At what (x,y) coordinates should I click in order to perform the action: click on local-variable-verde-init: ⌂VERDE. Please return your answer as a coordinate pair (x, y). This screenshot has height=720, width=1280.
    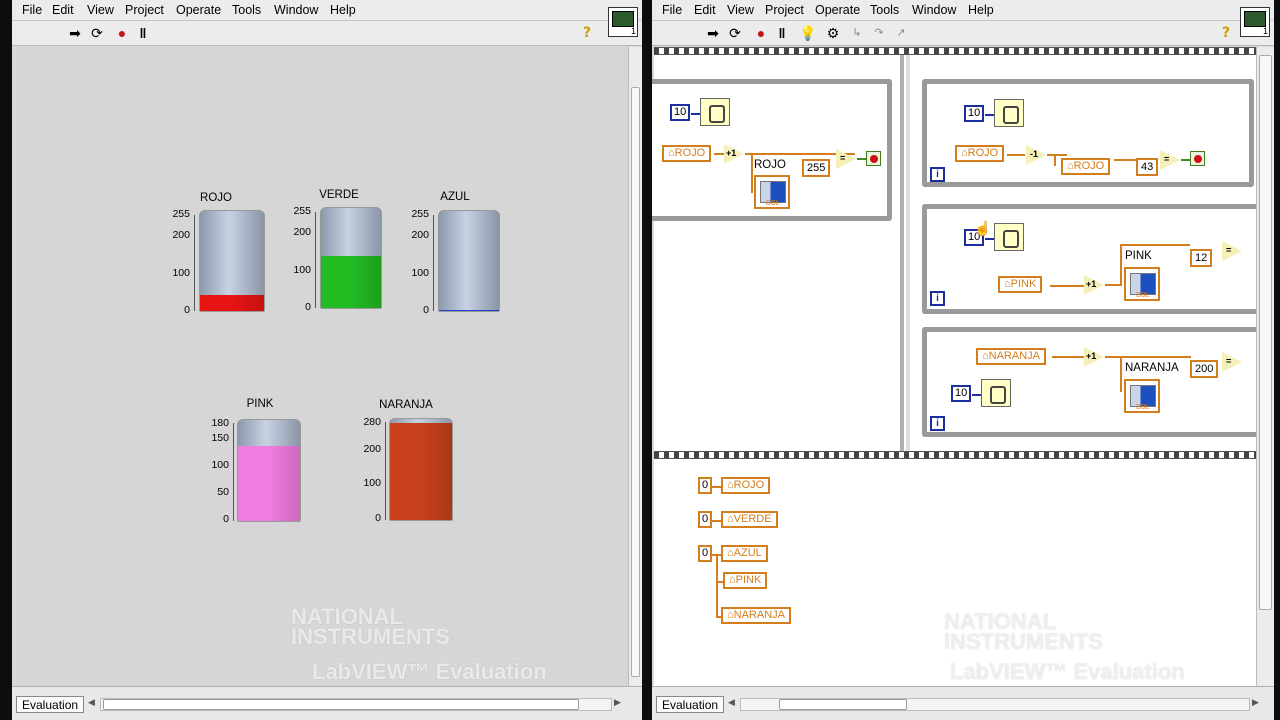
    Looking at the image, I should click on (749, 519).